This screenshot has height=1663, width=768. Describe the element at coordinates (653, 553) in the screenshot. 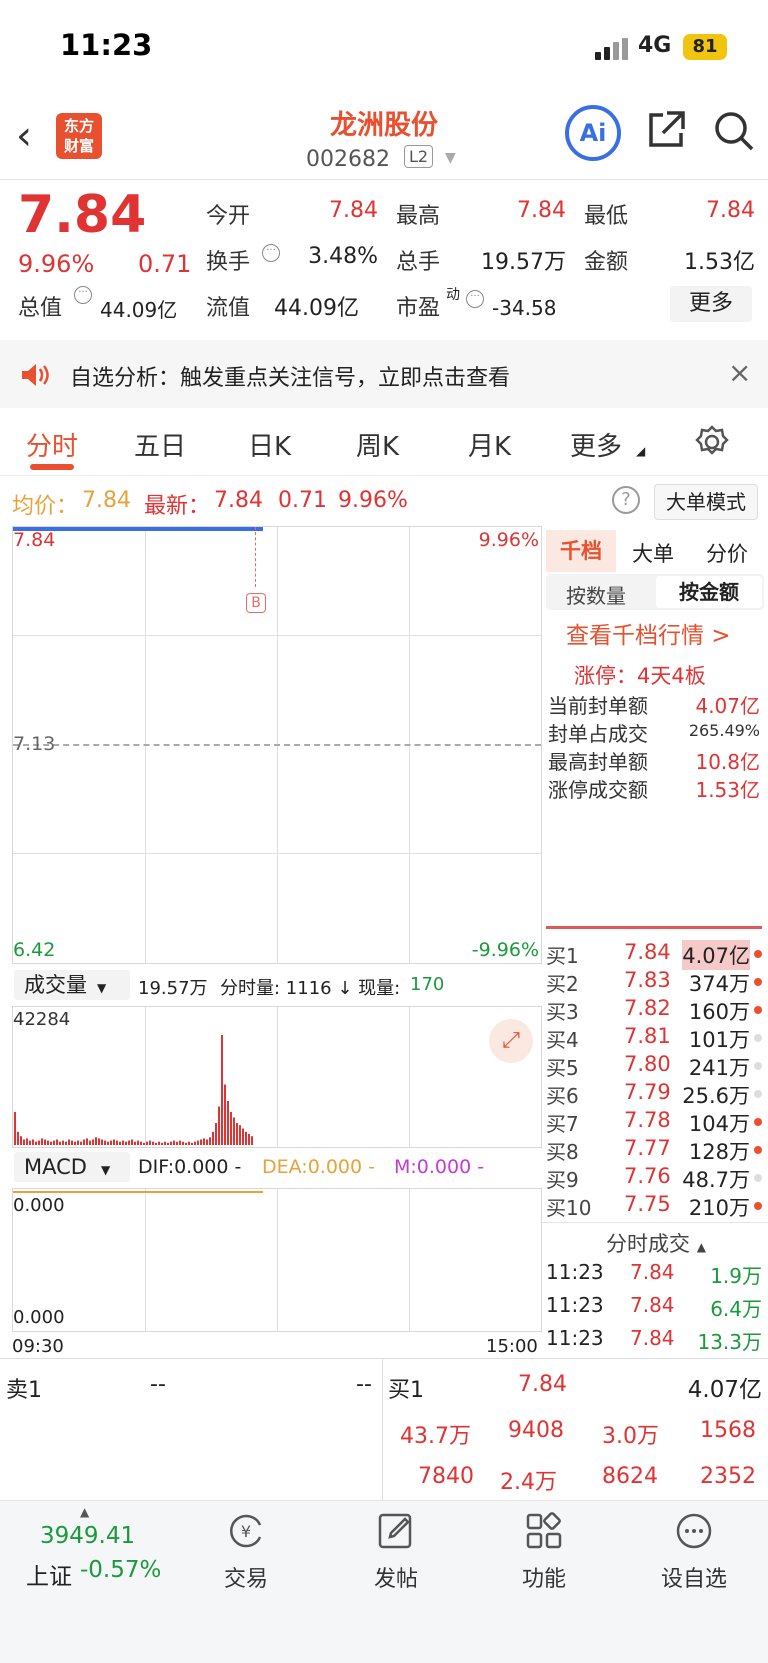

I see `tab-big-orders: 大单` at that location.